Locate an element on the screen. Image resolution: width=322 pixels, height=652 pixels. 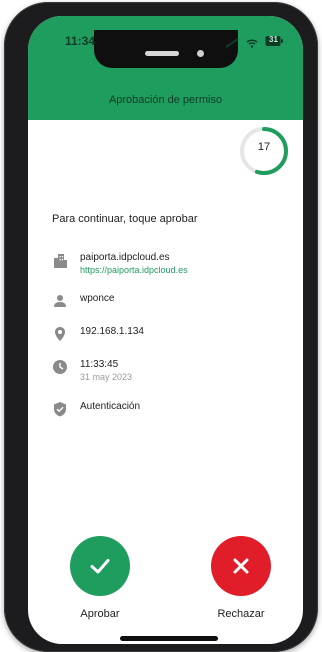
countdown-value: 17 is located at coordinates (264, 147).